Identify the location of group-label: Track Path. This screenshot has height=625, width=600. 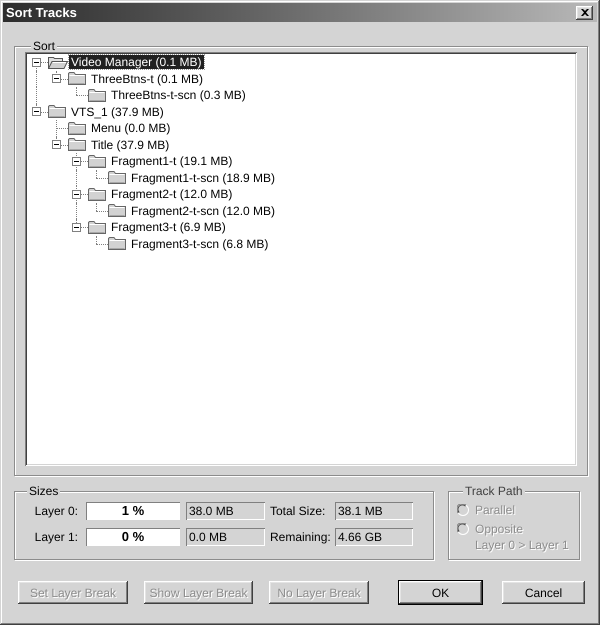
(494, 491).